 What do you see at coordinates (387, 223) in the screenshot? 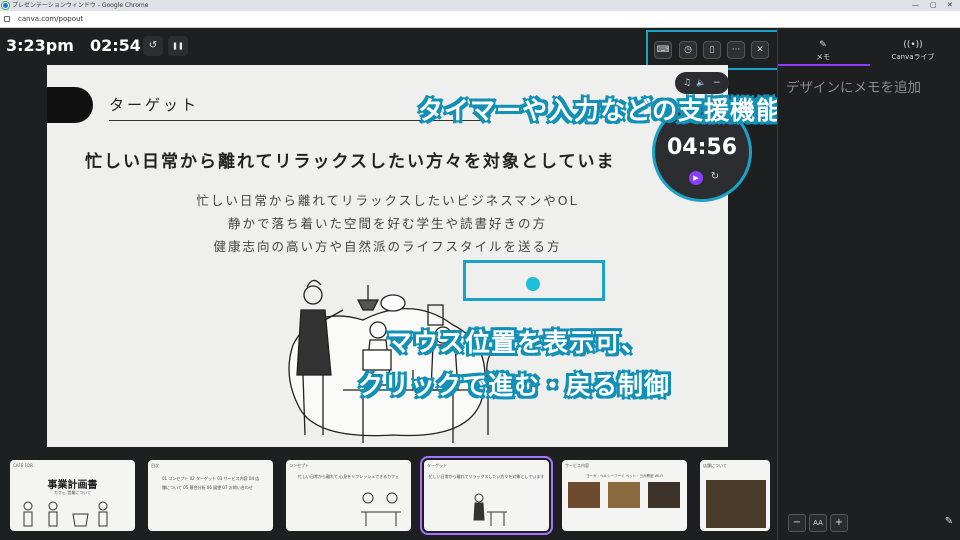
I see `slide-body-line: 静かで落ち着いた空間を好む学生や読書好きの方` at bounding box center [387, 223].